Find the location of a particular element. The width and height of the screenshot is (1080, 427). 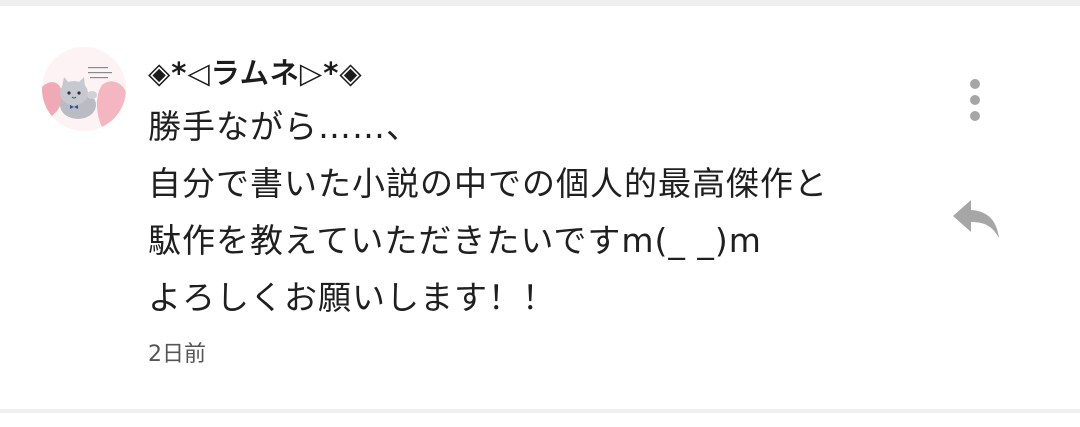

more-vertical-icon is located at coordinates (975, 100).